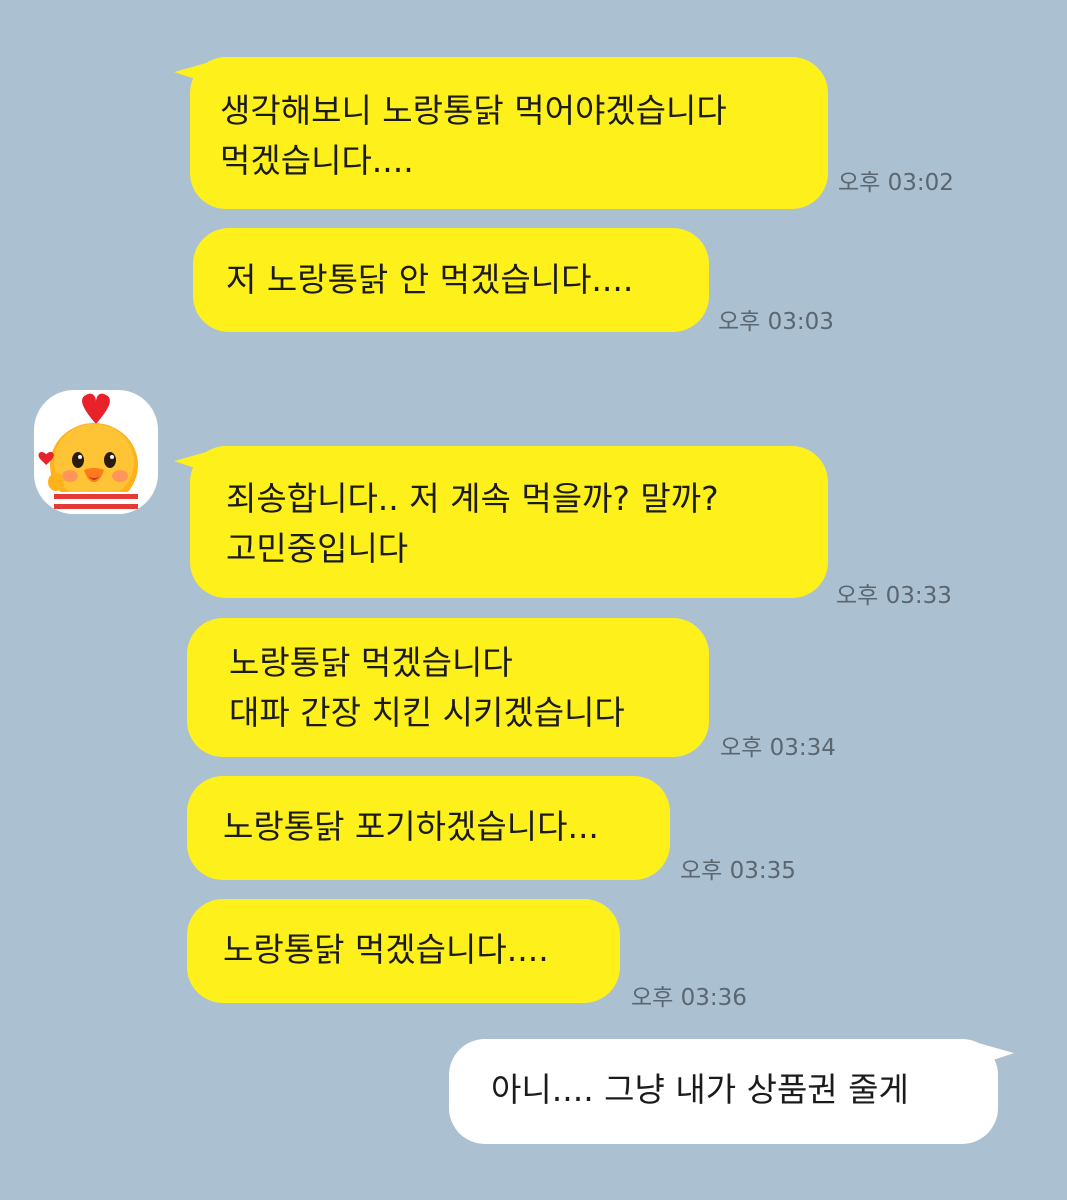 The height and width of the screenshot is (1200, 1067). I want to click on message-time-4: 오후 03:34, so click(778, 748).